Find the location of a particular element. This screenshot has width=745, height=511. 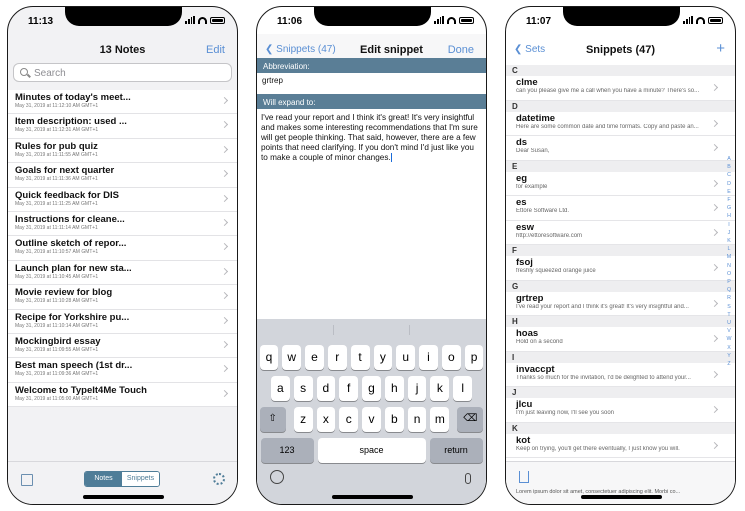

letter-key: h is located at coordinates (394, 388).